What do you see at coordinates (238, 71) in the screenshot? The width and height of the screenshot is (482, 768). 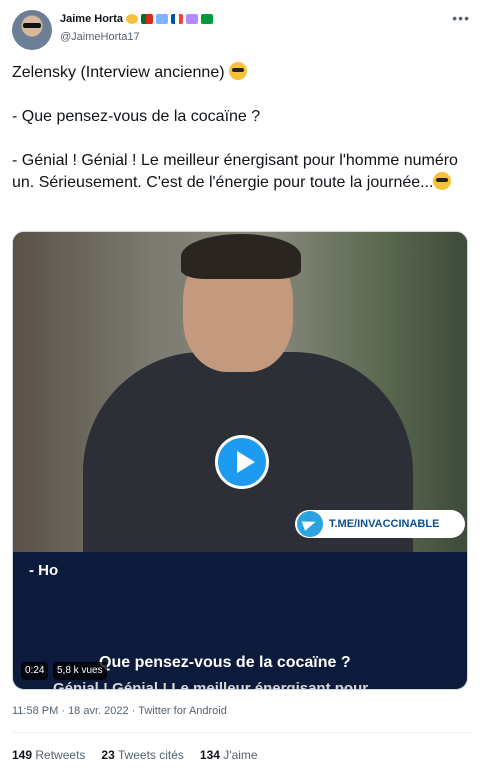 I see `nerd-face-emoji-icon` at bounding box center [238, 71].